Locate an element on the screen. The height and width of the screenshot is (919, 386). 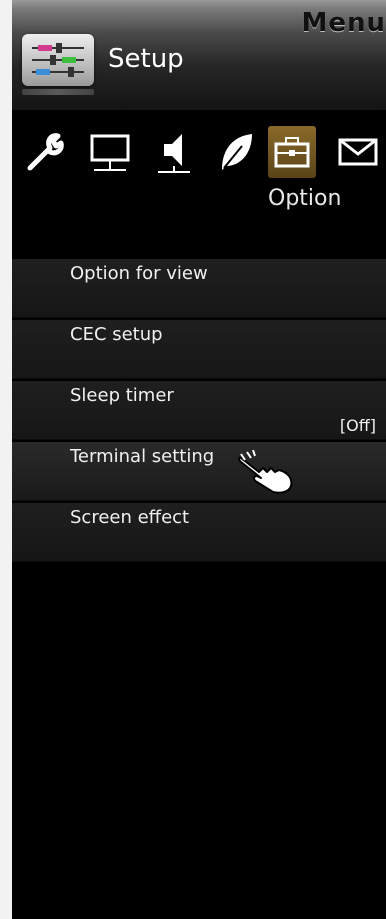
toolbox-icon is located at coordinates (292, 152).